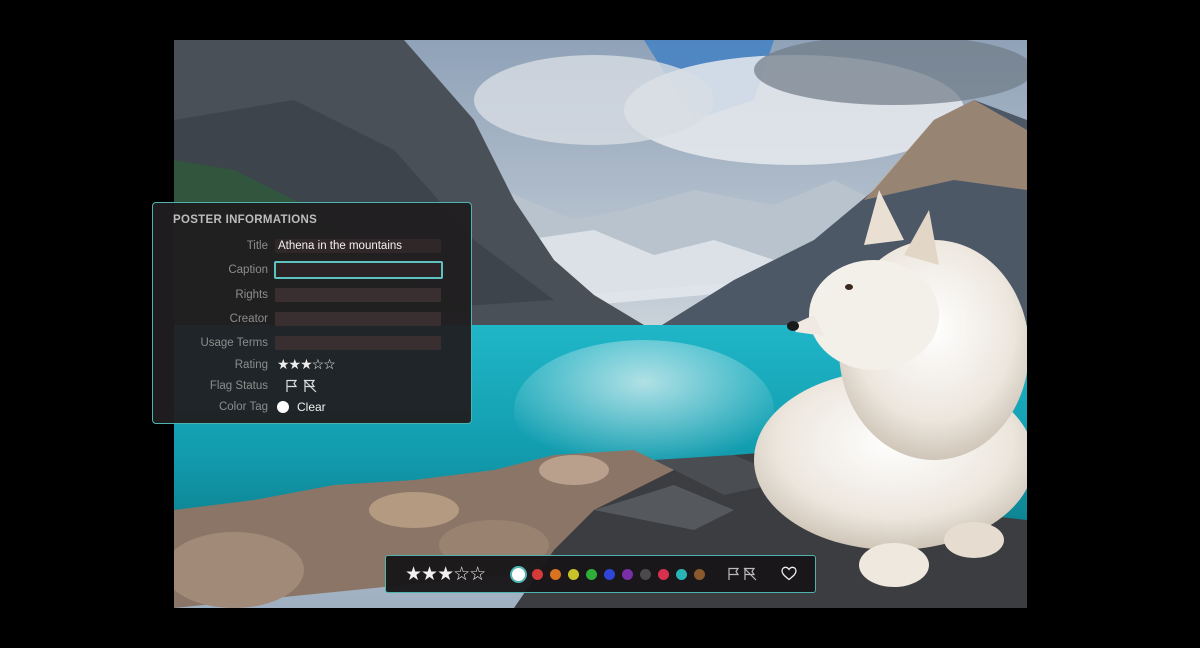  Describe the element at coordinates (283, 407) in the screenshot. I see `color-tag-swatch` at that location.